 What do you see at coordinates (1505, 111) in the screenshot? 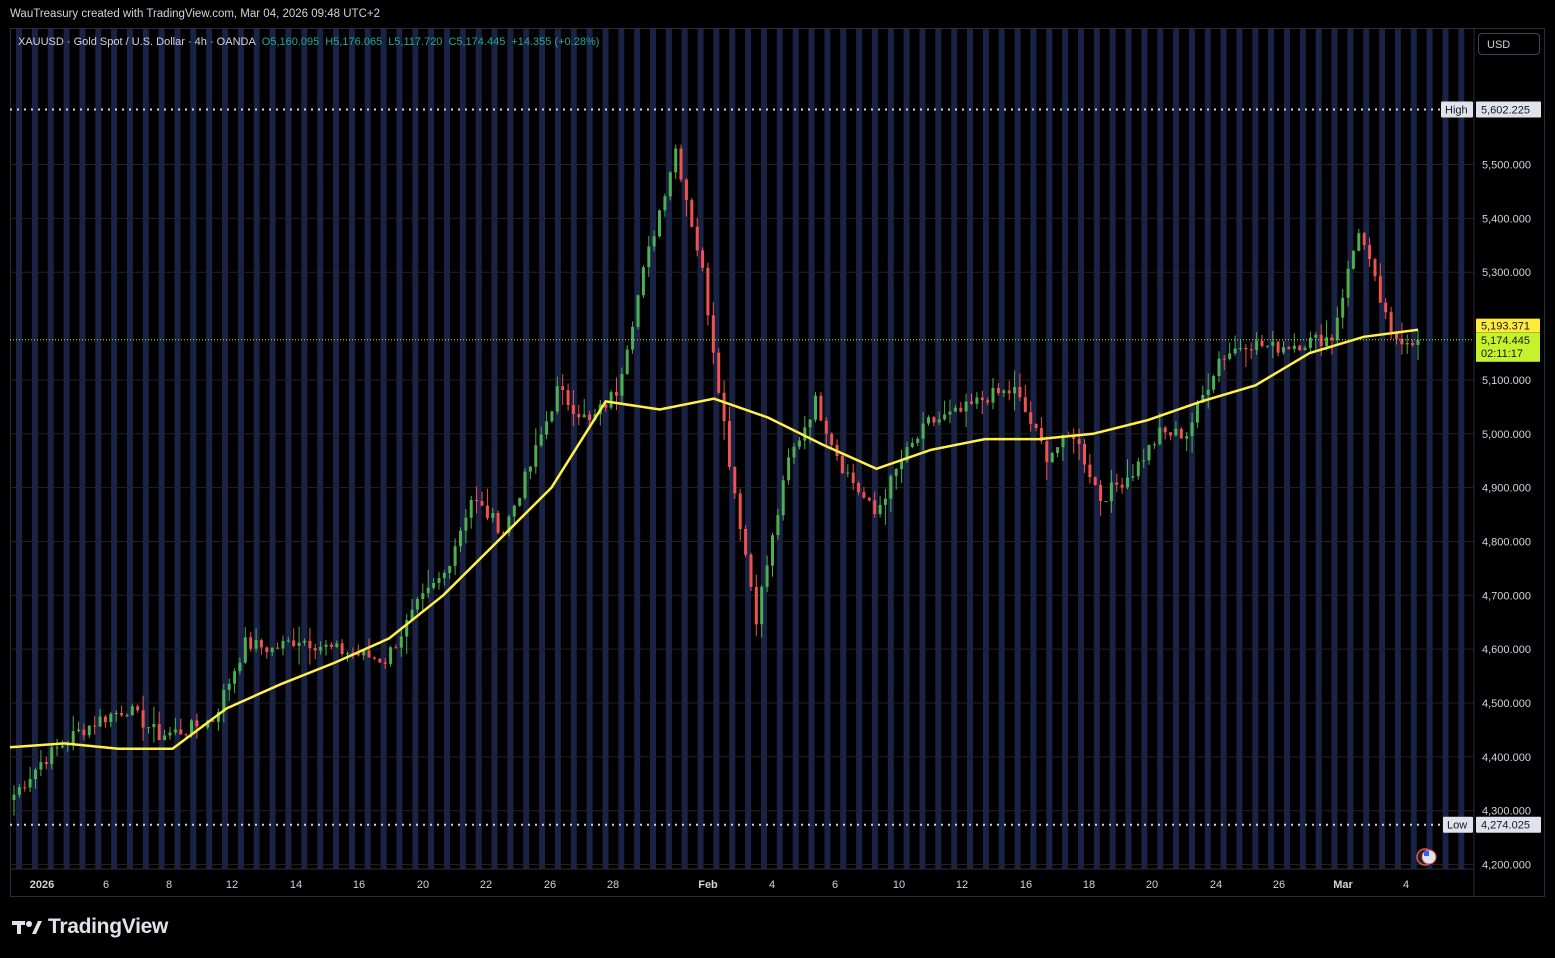
I see `high-price-label: 5,602.225` at bounding box center [1505, 111].